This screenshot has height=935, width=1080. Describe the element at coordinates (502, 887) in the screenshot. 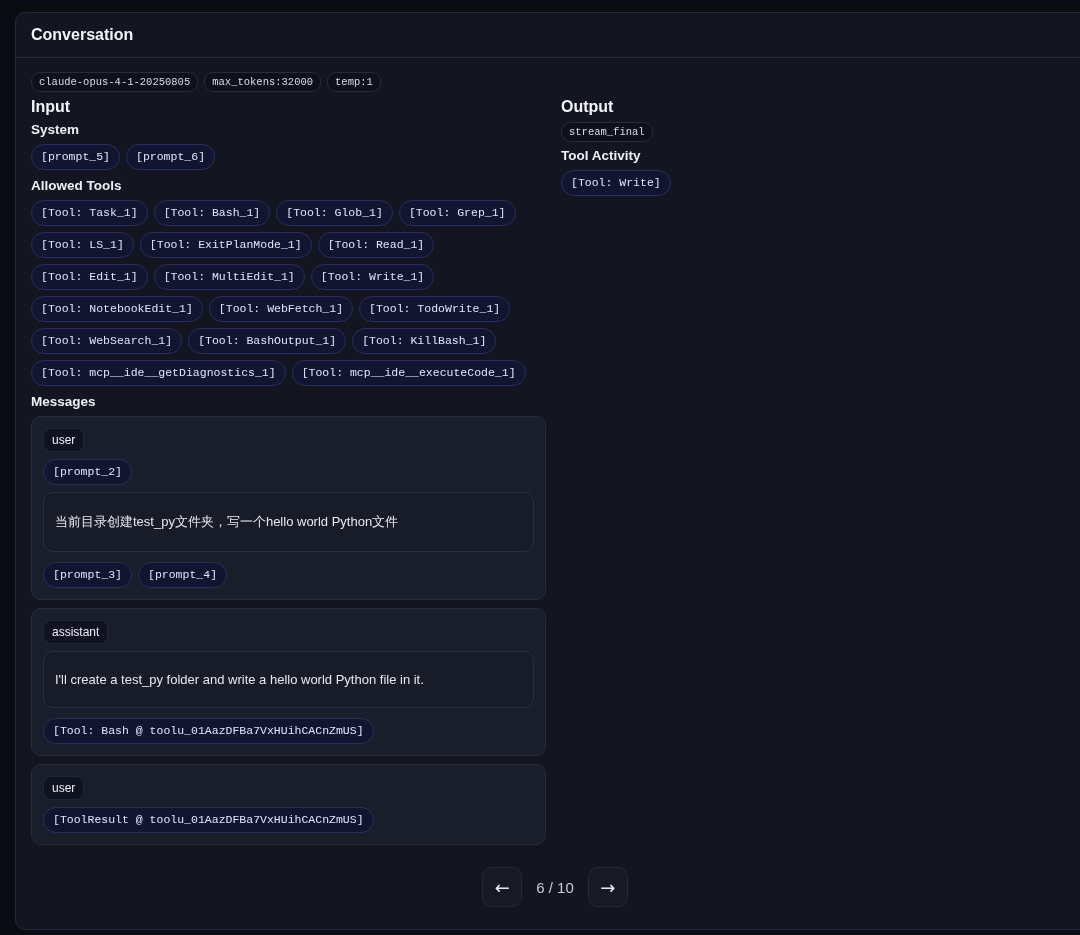

I see `previous-button: ←` at that location.